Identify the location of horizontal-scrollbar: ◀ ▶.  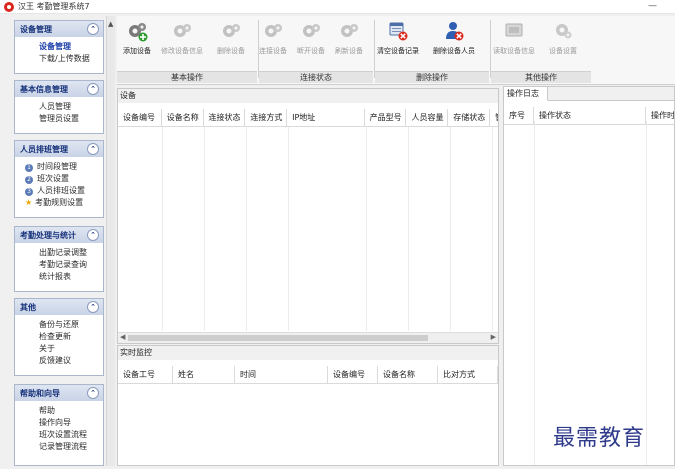
(308, 337).